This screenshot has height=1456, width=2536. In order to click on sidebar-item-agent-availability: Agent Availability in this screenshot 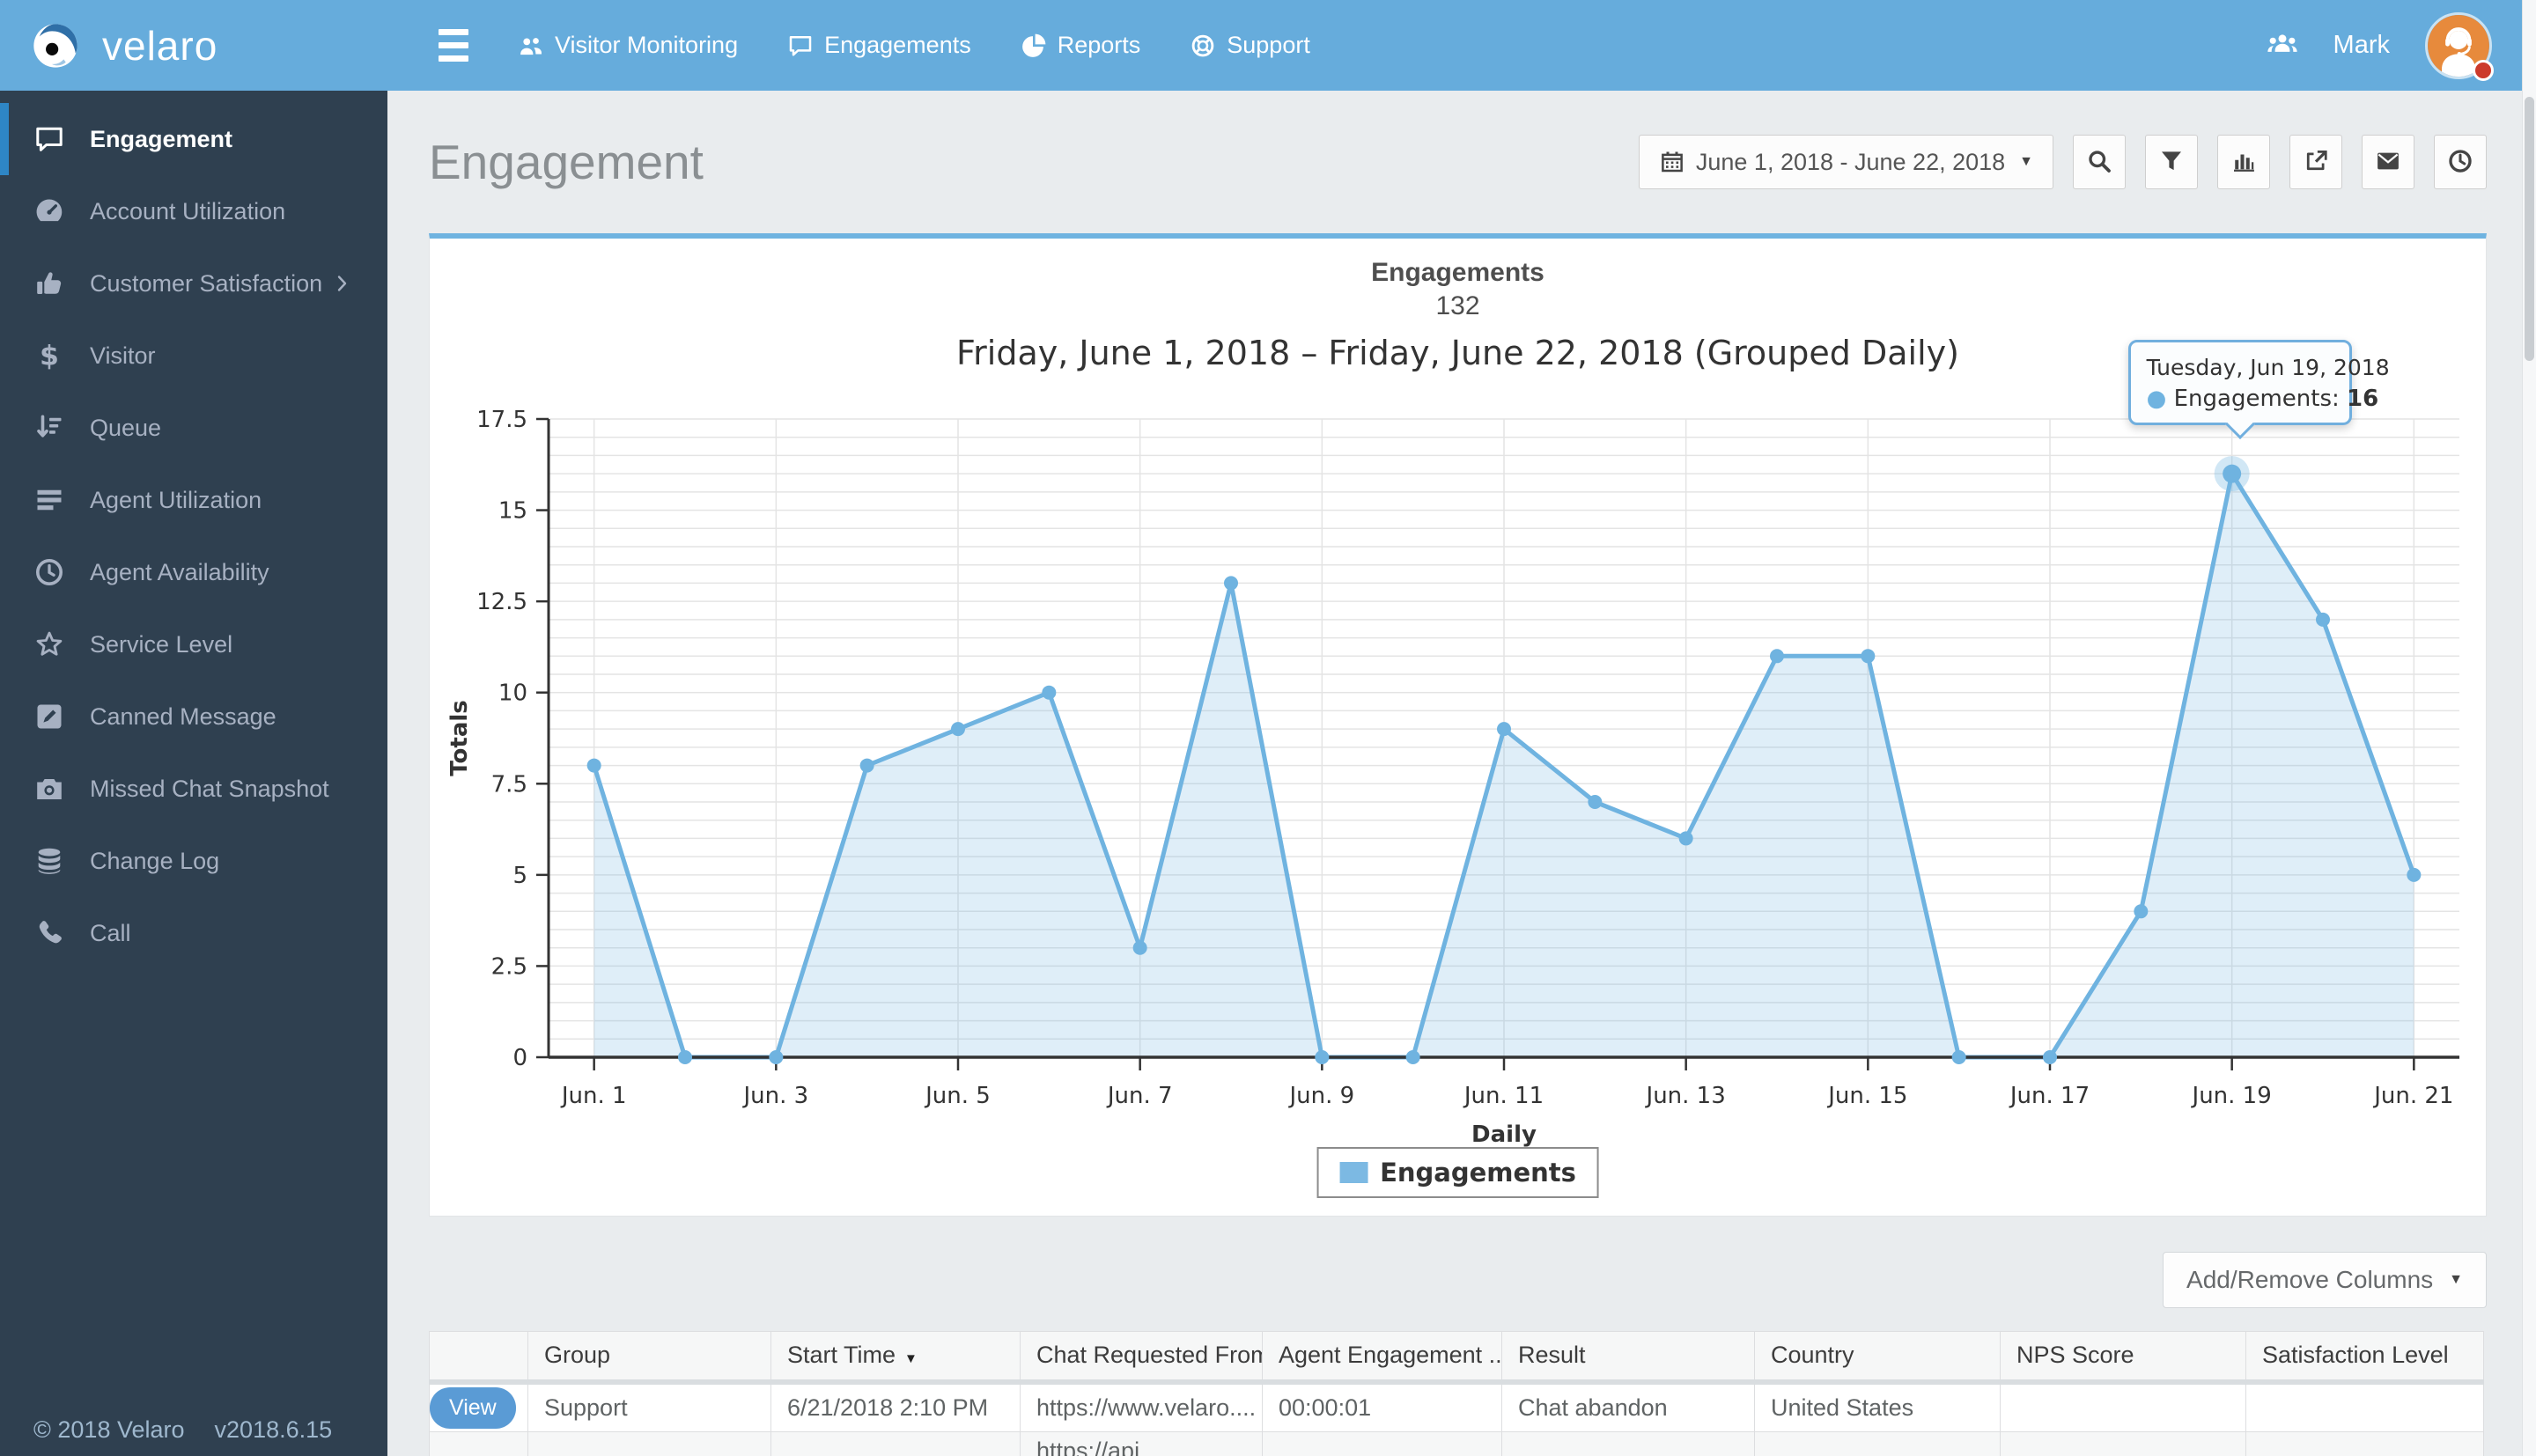, I will do `click(193, 572)`.